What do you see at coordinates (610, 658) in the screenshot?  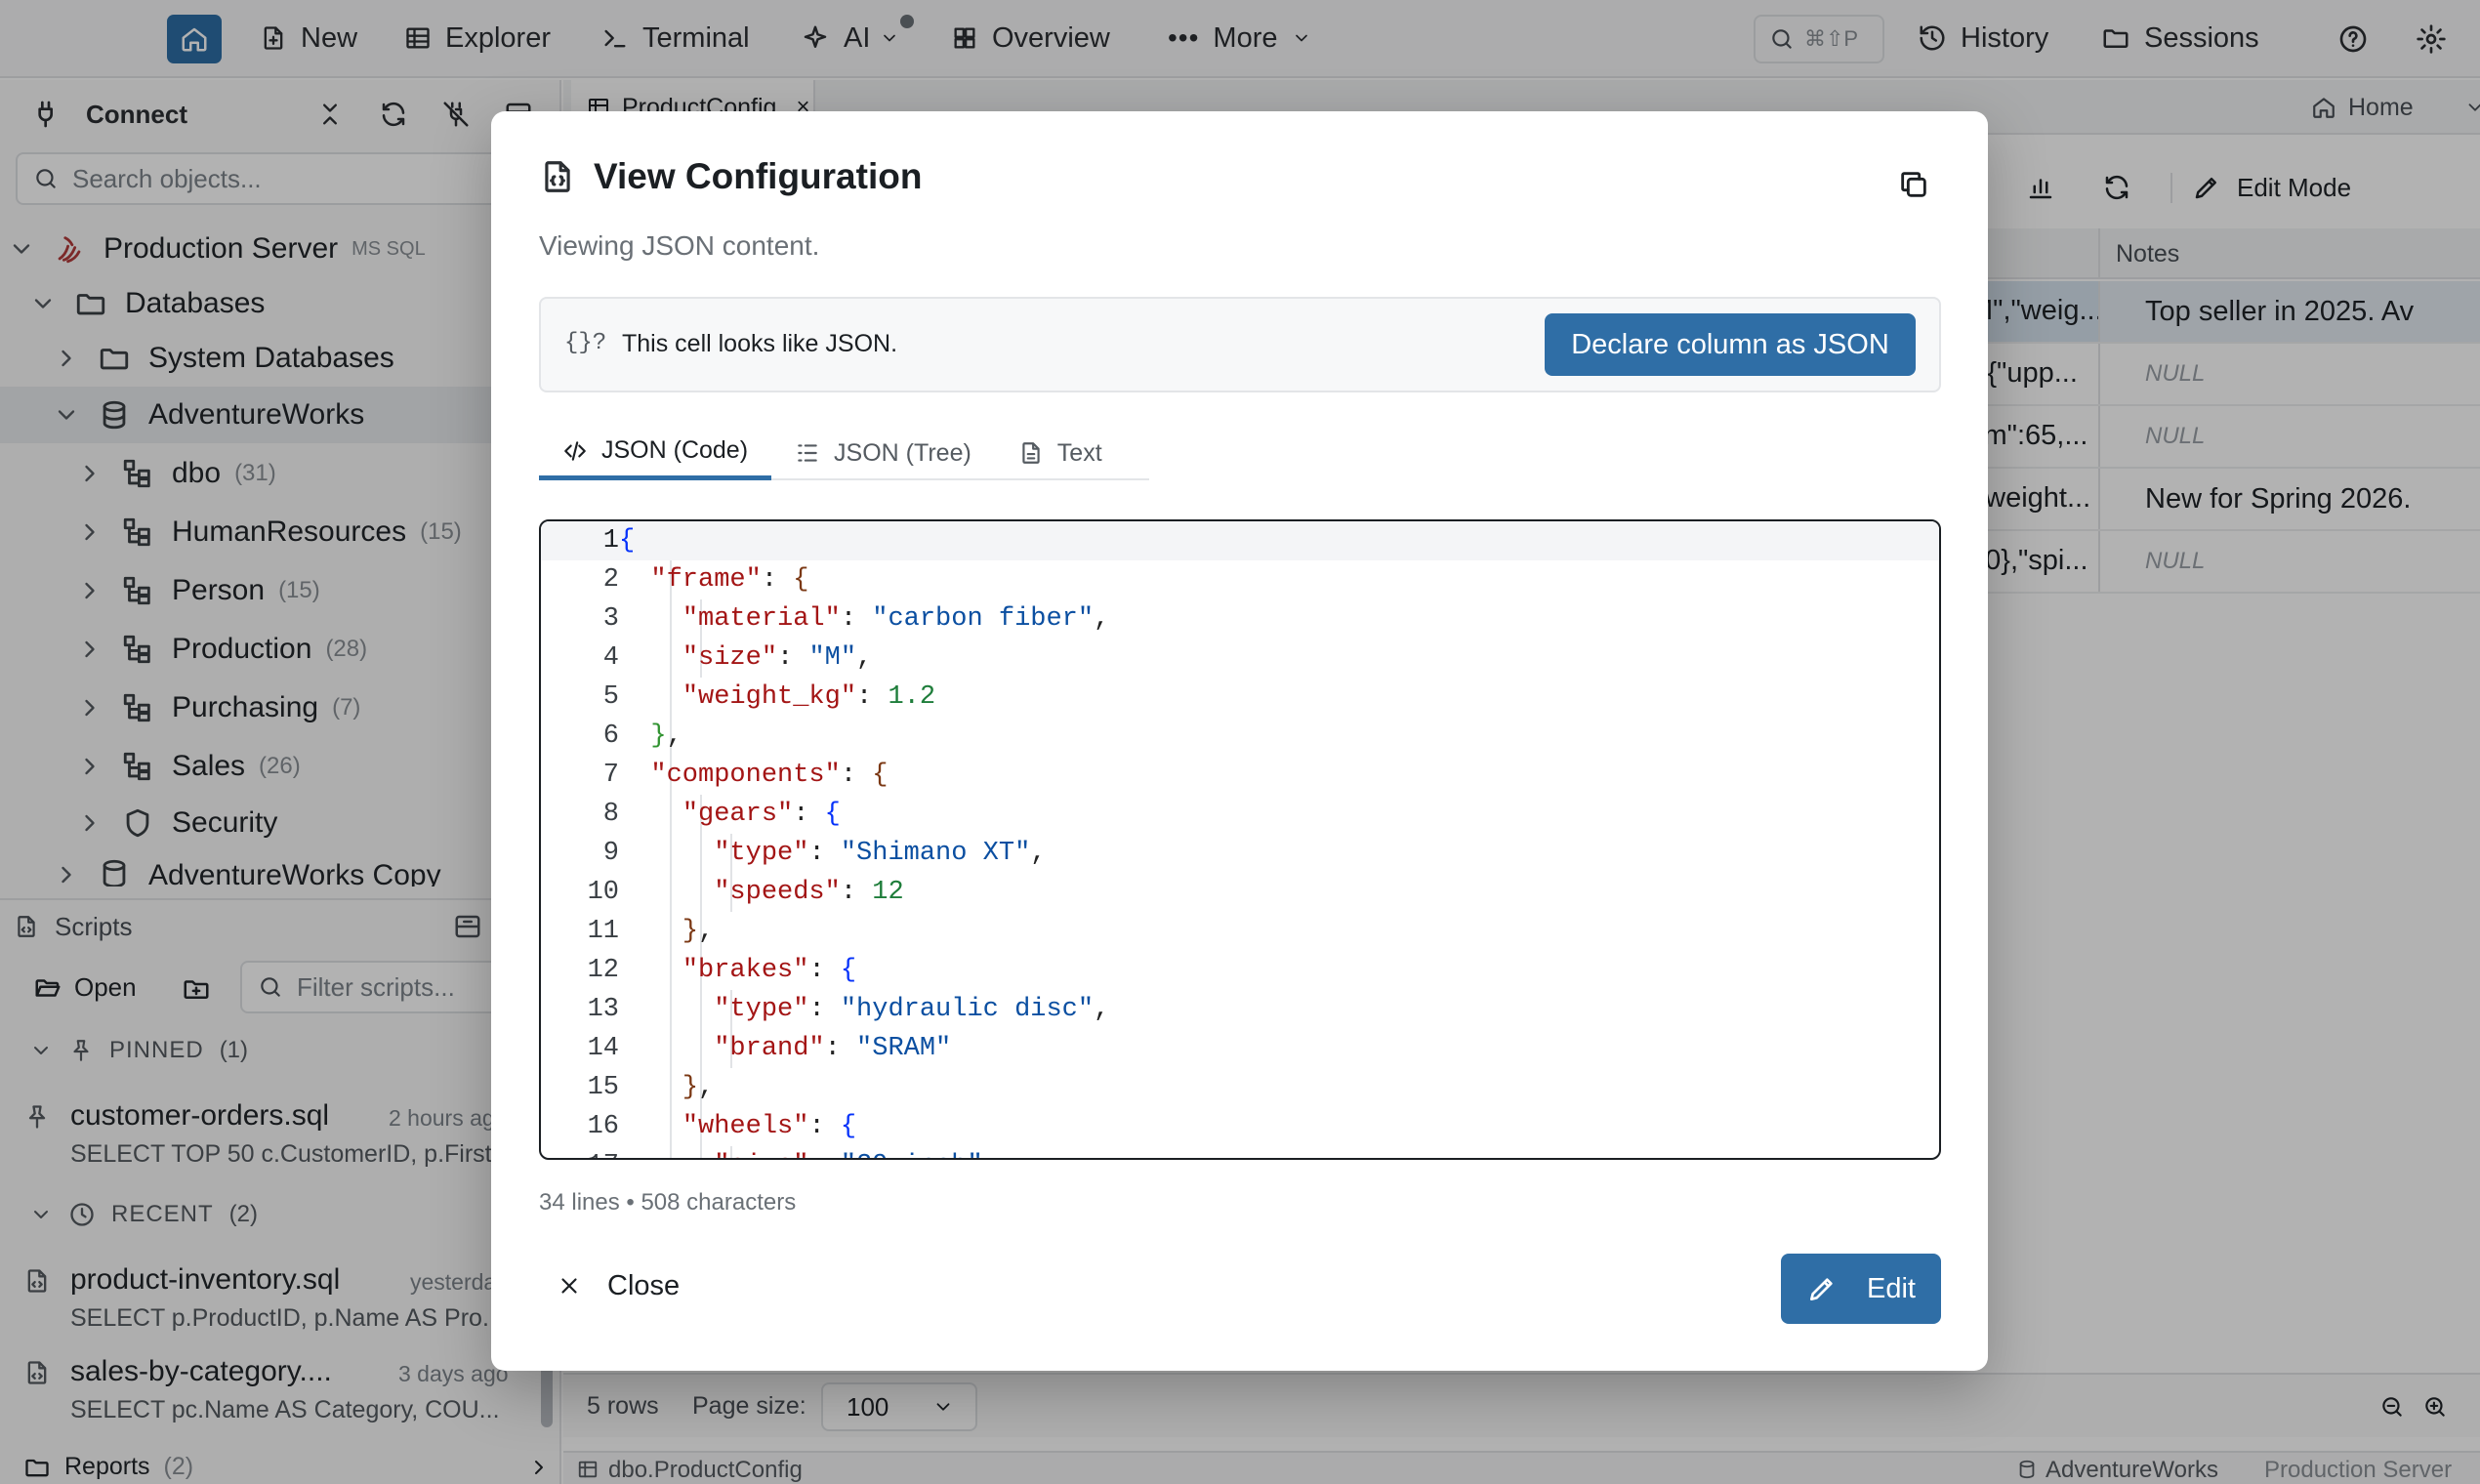 I see `line-number: 4` at bounding box center [610, 658].